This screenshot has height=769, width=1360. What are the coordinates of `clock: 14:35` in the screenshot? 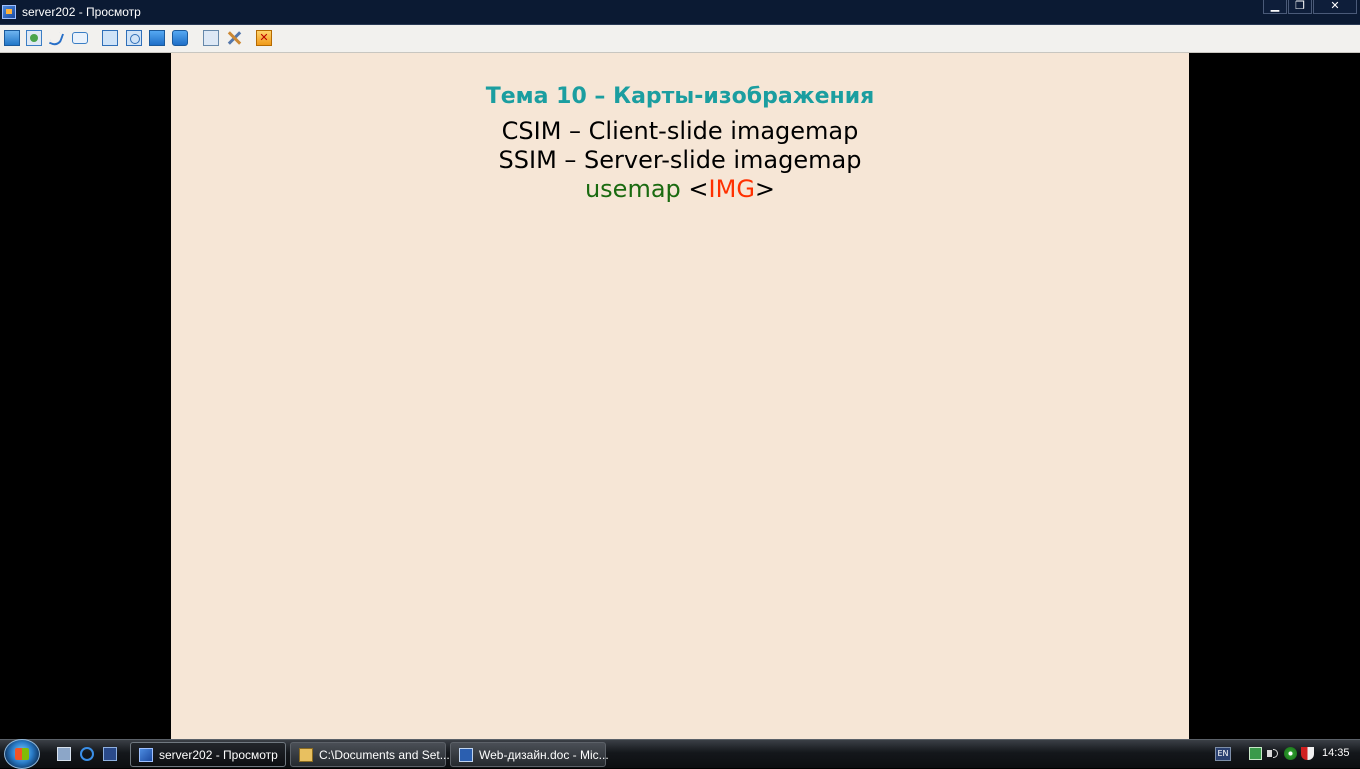 It's located at (1336, 753).